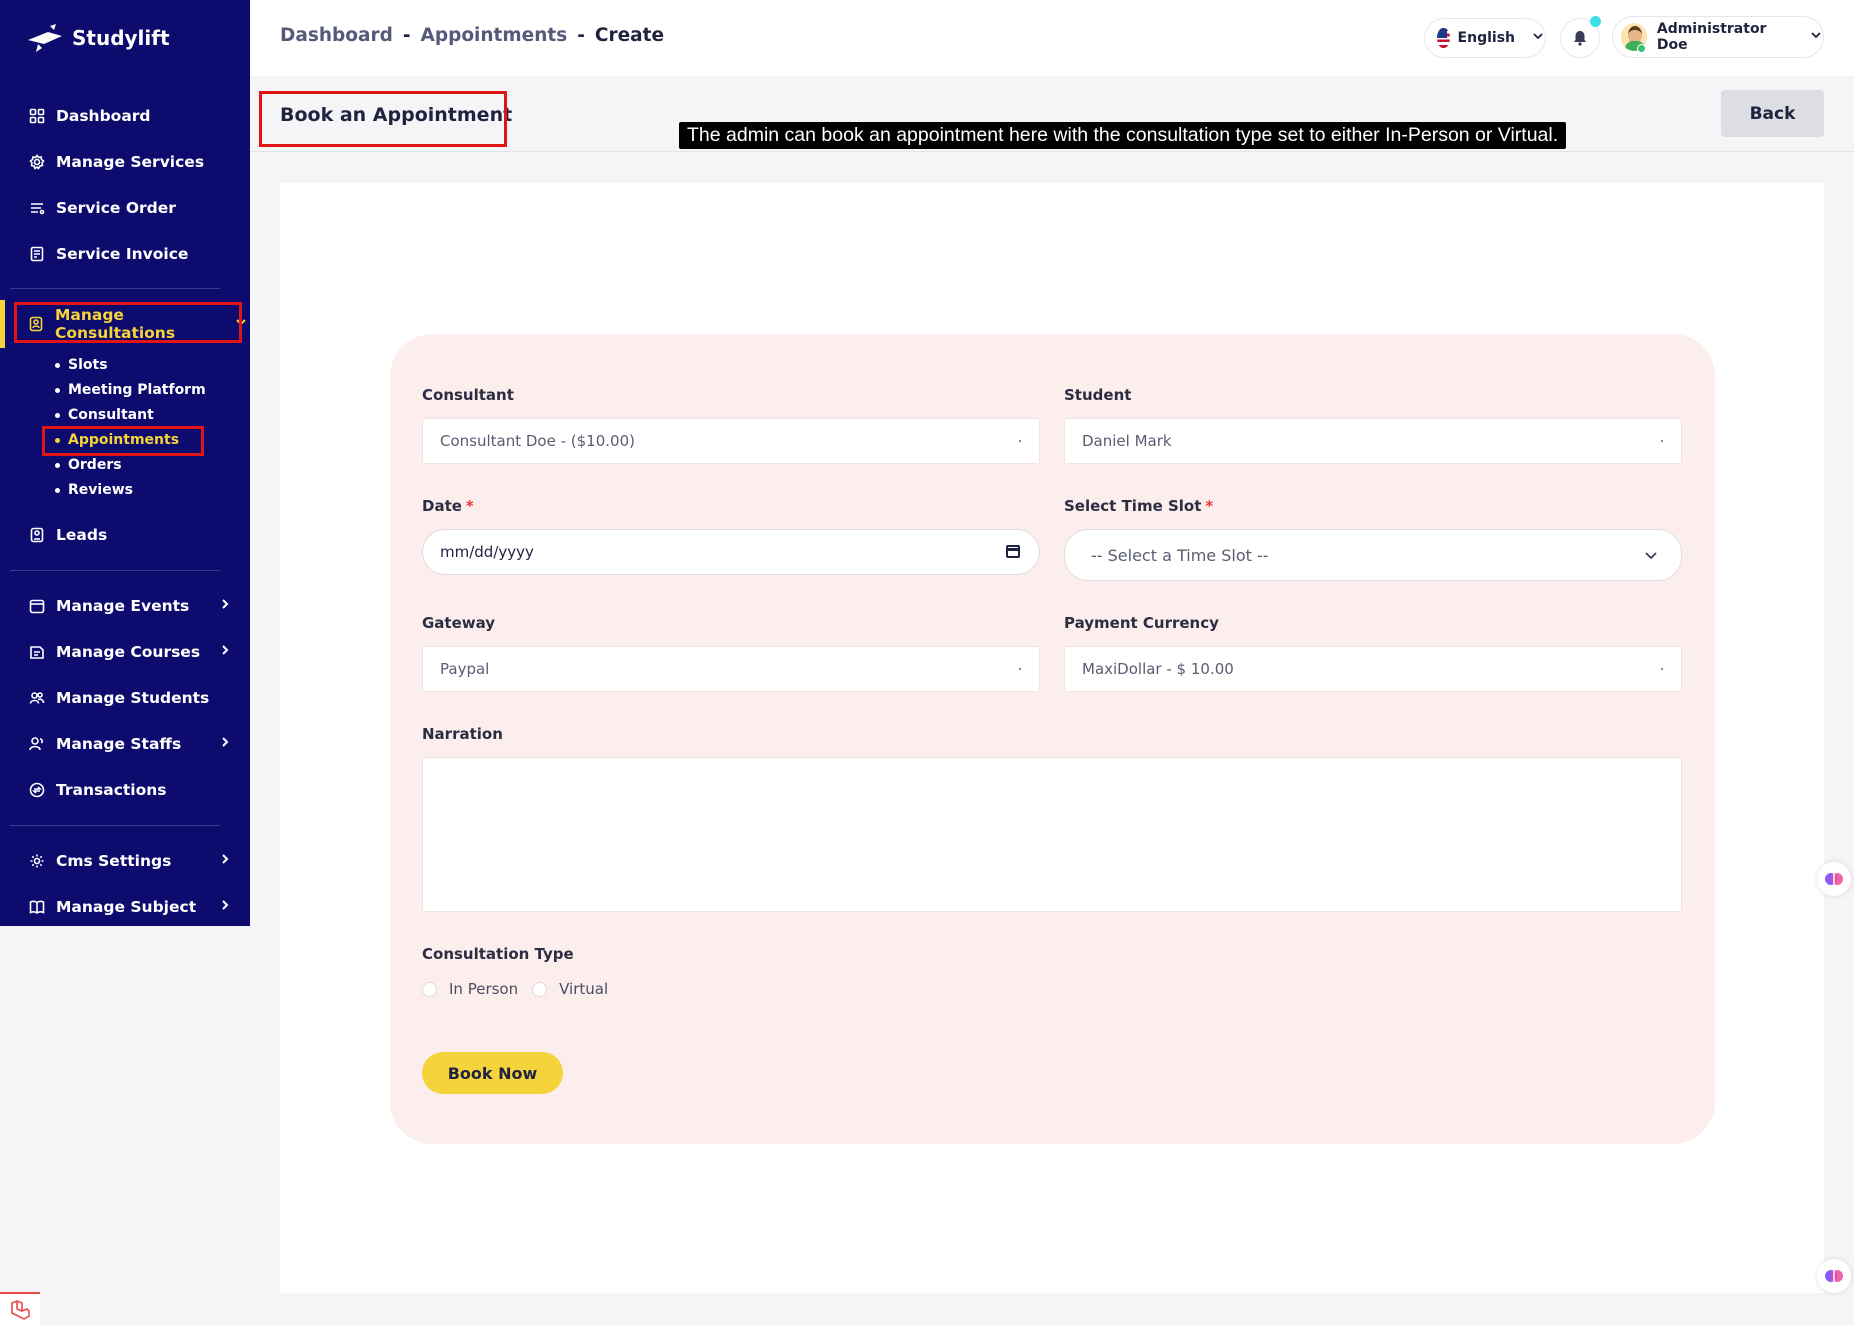 The width and height of the screenshot is (1854, 1325). Describe the element at coordinates (130, 162) in the screenshot. I see `sidebar-item-label: Manage Services` at that location.